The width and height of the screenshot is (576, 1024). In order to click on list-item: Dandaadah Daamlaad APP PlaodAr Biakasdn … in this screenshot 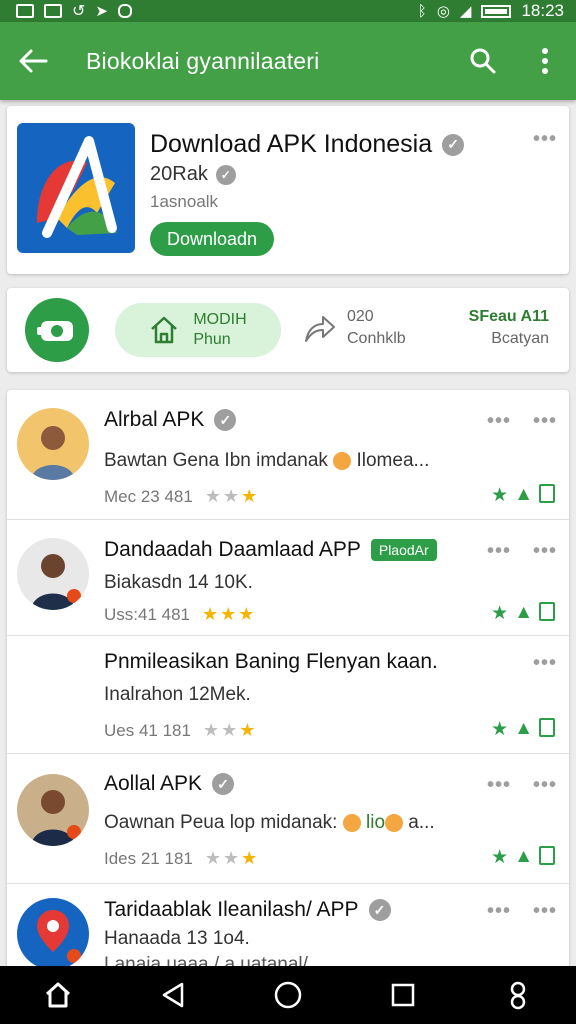, I will do `click(288, 578)`.